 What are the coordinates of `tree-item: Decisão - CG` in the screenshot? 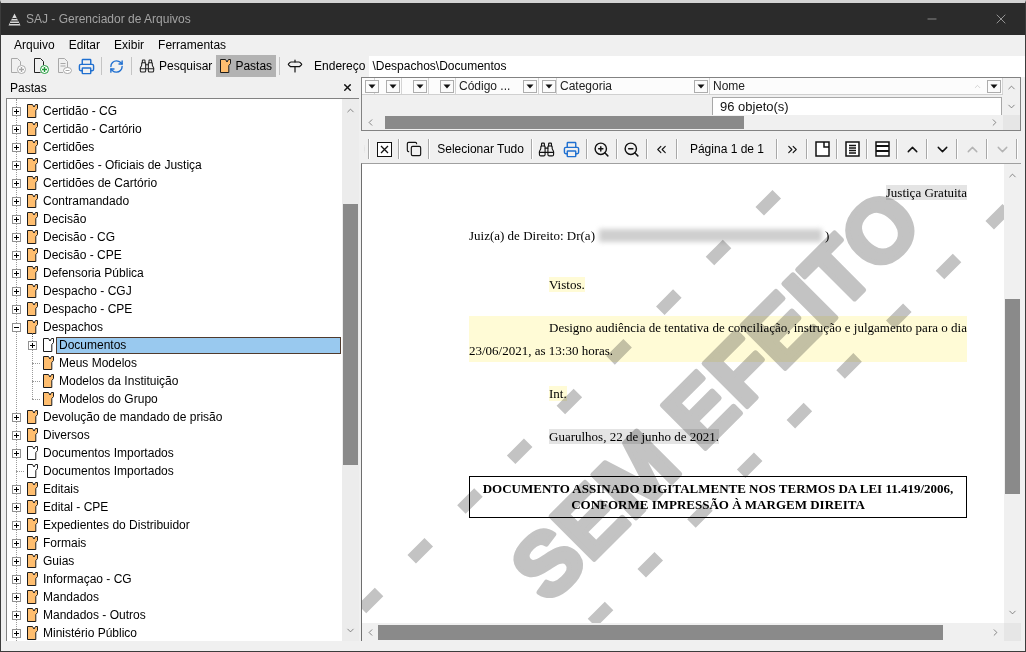 It's located at (79, 237).